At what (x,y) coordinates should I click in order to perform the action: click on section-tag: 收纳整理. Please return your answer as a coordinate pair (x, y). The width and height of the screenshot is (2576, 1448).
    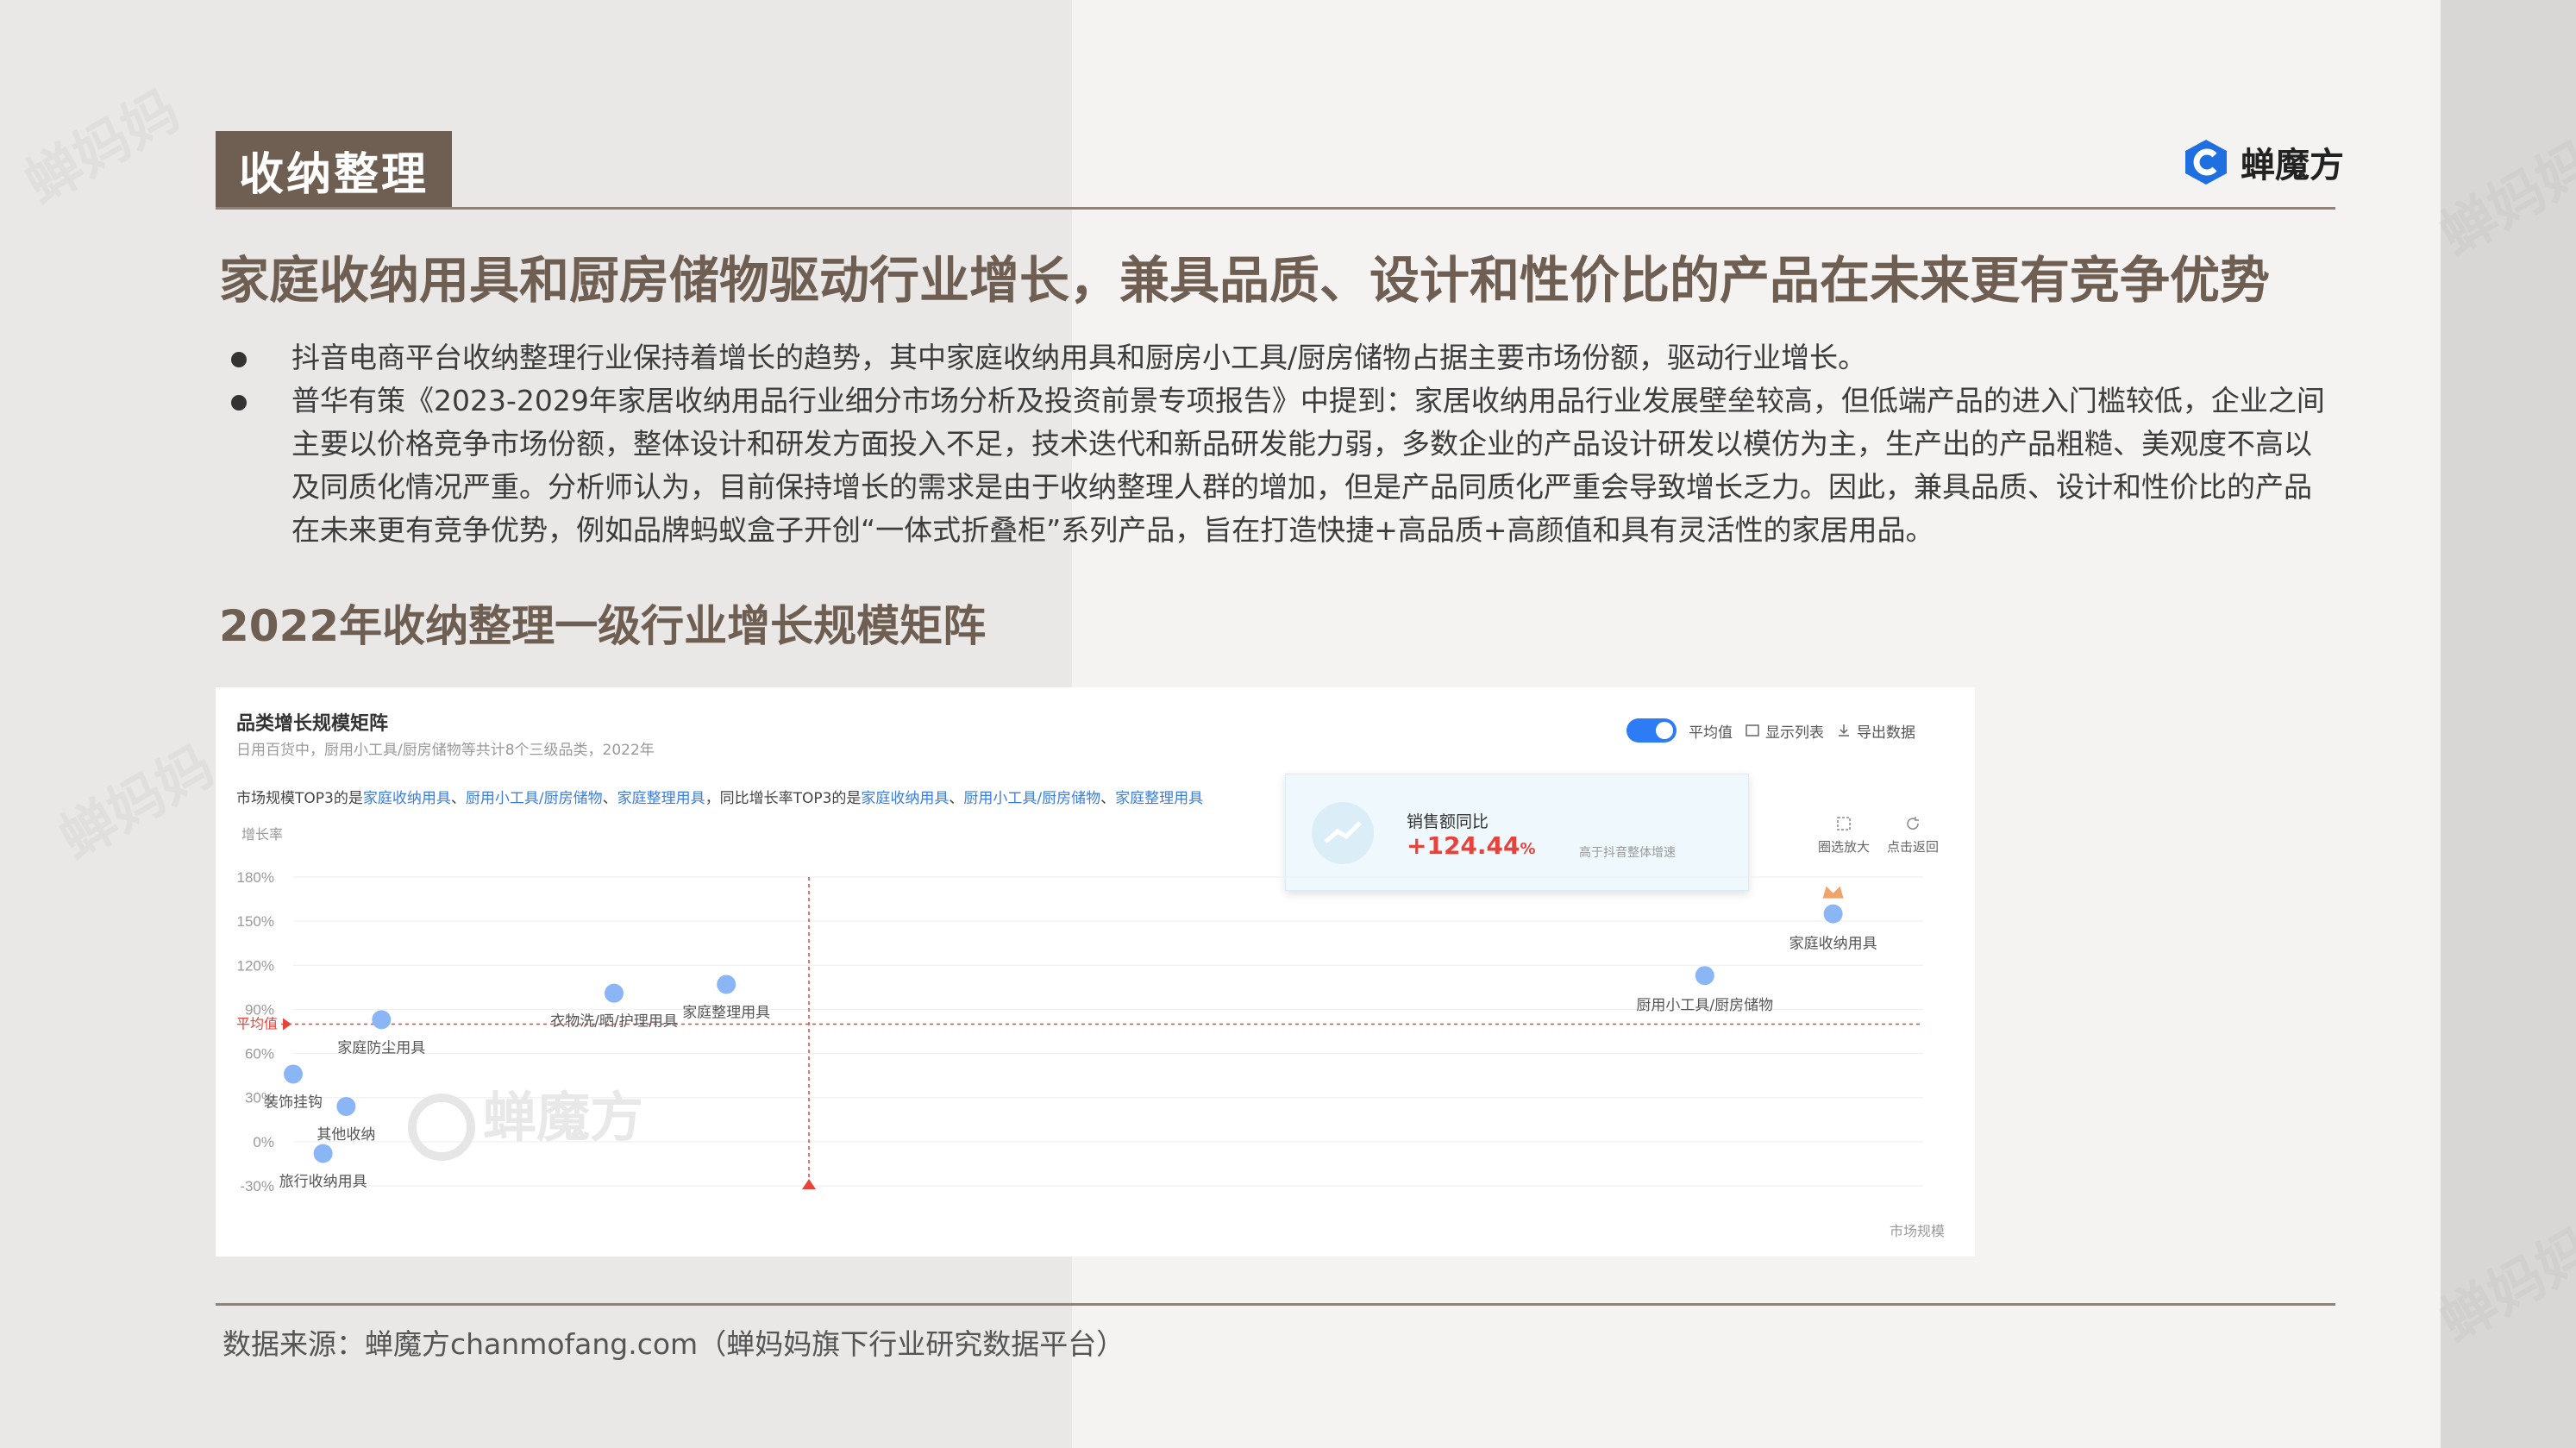
    Looking at the image, I should click on (334, 170).